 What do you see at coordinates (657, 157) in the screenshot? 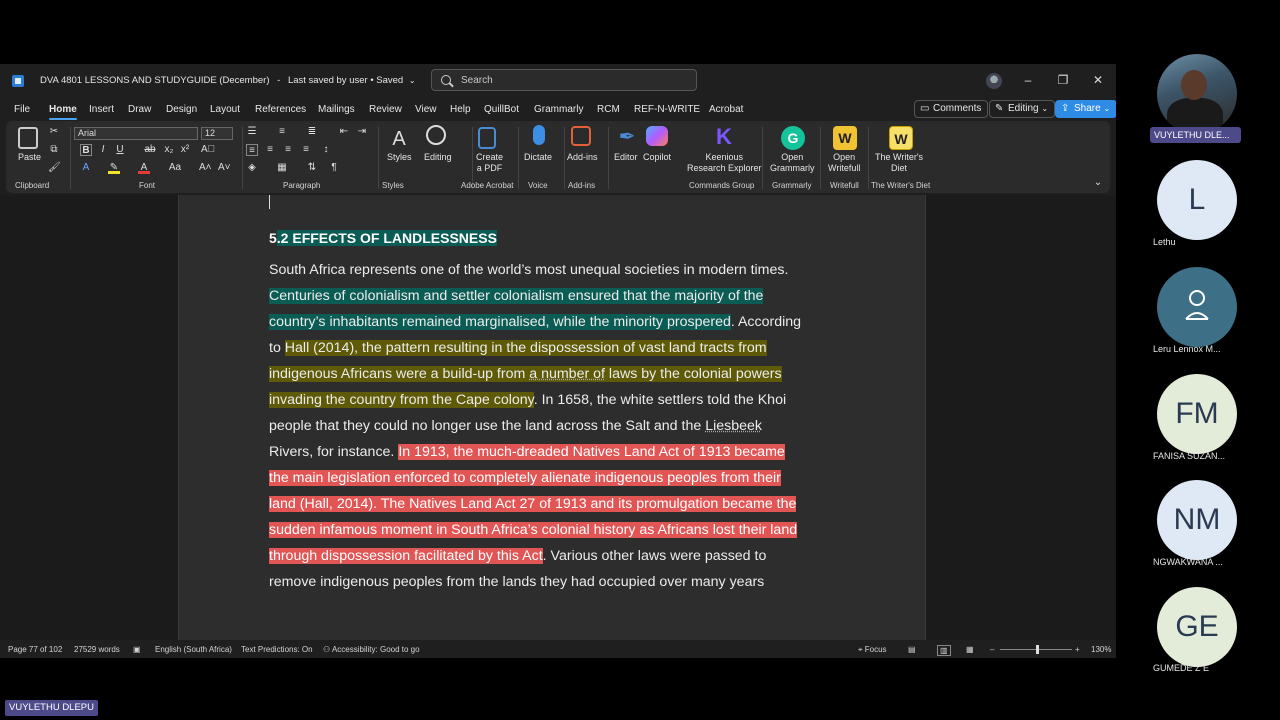
I see `copilot-button: Copilot` at bounding box center [657, 157].